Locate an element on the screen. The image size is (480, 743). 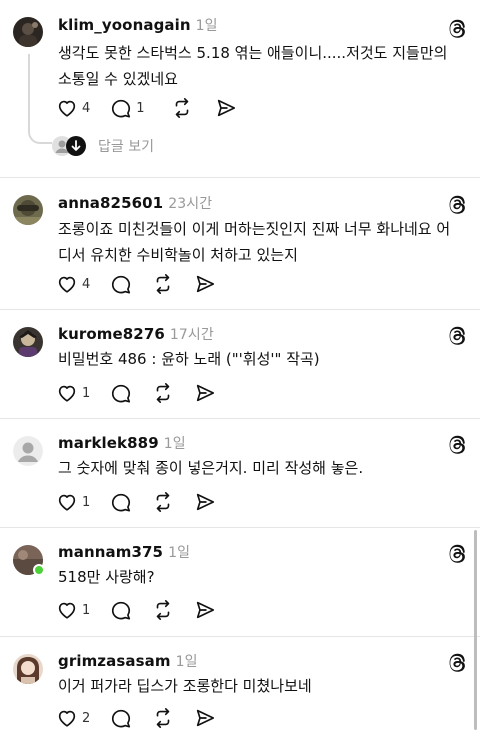
action-bar: 4 1 is located at coordinates (153, 108).